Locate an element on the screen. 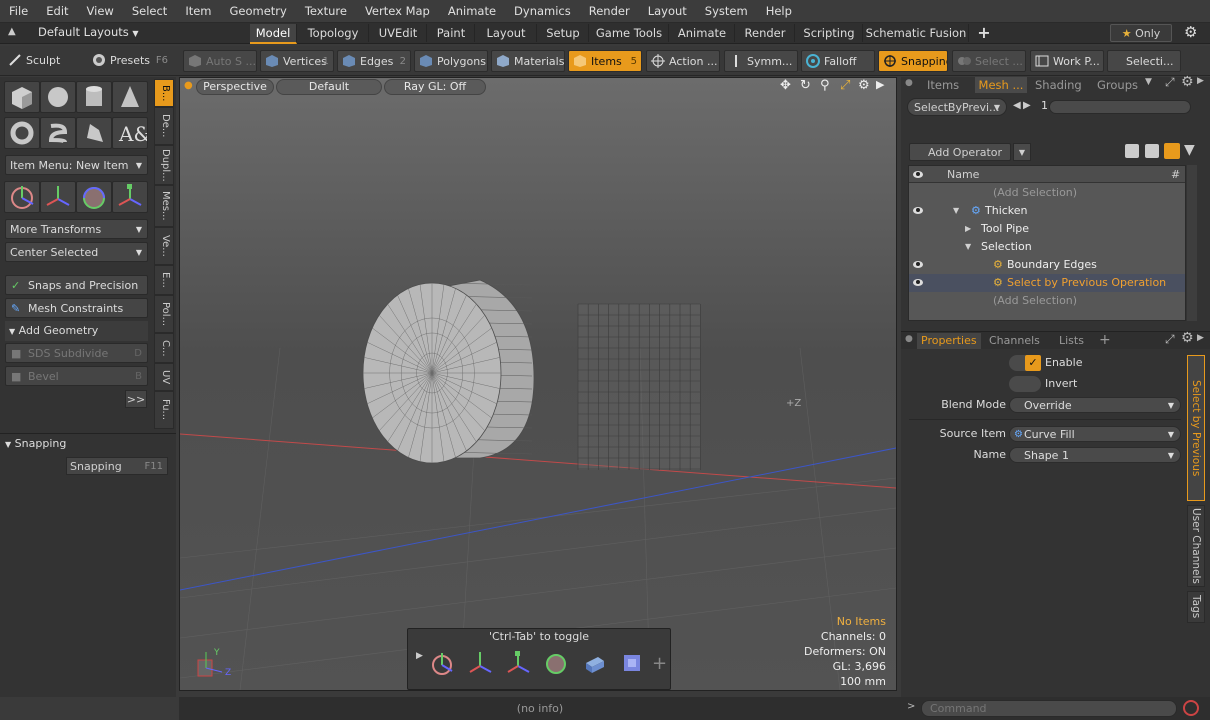  edges-button: Edges 2 is located at coordinates (374, 61).